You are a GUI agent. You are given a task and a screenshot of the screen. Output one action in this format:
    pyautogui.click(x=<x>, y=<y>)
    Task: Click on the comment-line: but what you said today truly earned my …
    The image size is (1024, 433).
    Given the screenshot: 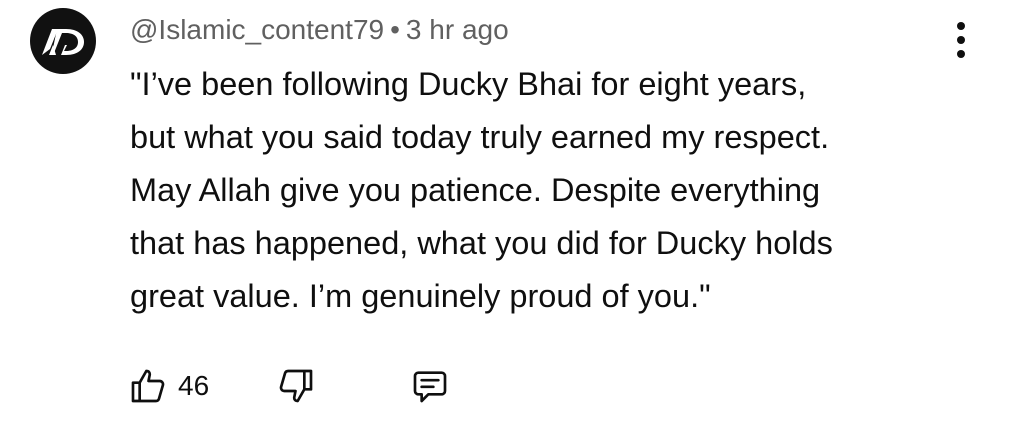 What is the action you would take?
    pyautogui.click(x=480, y=137)
    